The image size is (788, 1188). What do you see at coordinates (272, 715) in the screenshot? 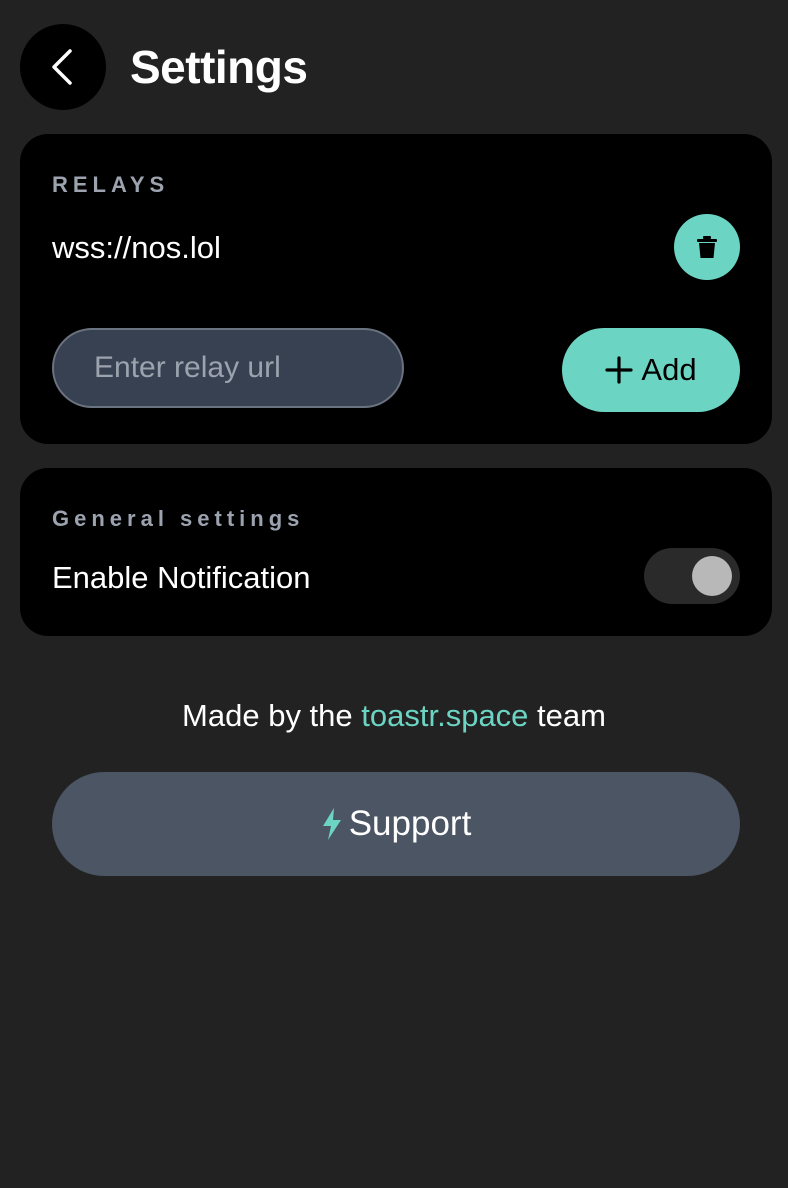
I see `credit-prefix: Made by the` at bounding box center [272, 715].